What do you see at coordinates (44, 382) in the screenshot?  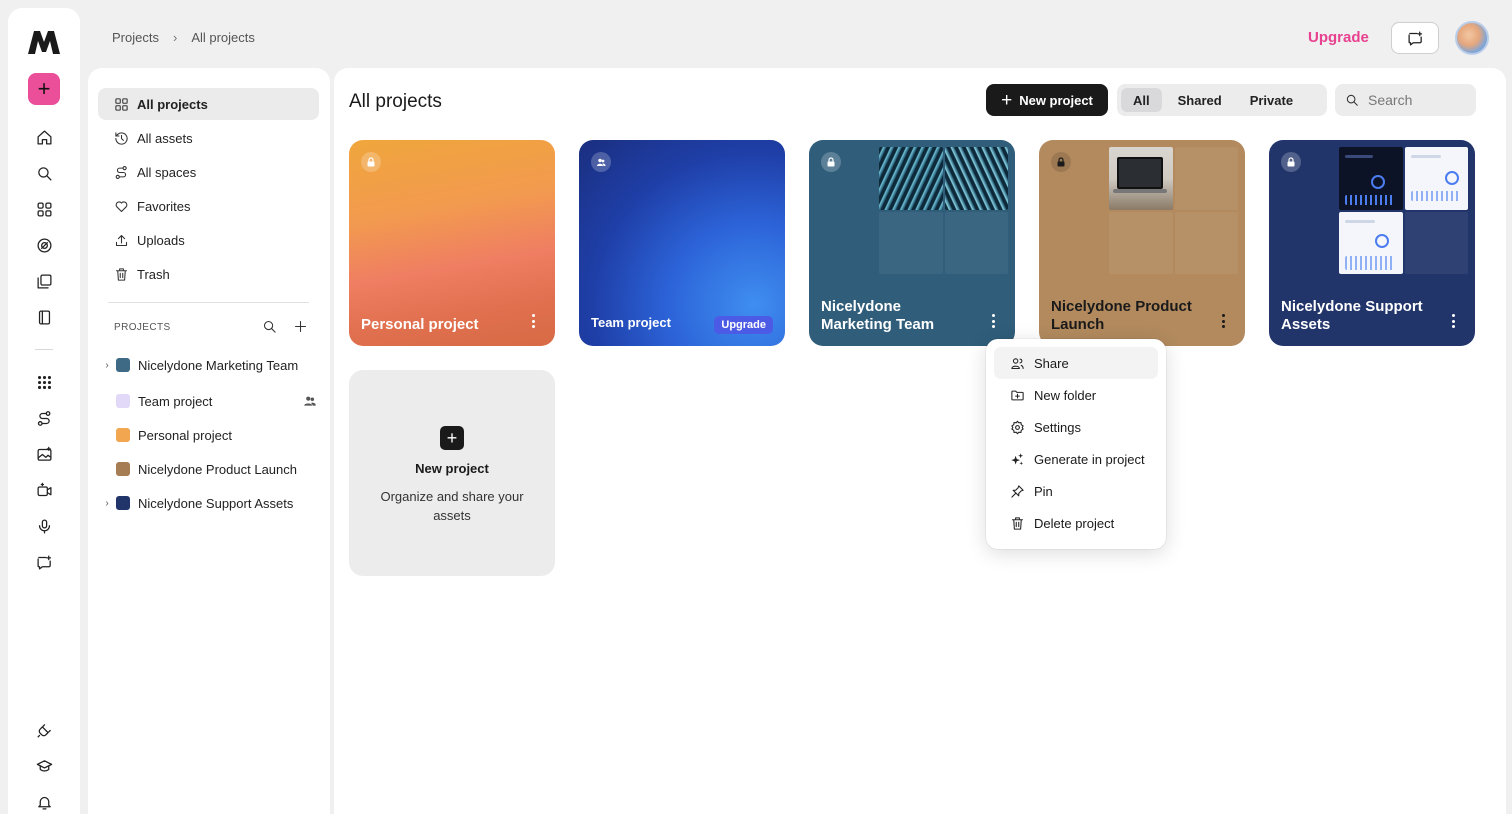 I see `apps-dots-icon` at bounding box center [44, 382].